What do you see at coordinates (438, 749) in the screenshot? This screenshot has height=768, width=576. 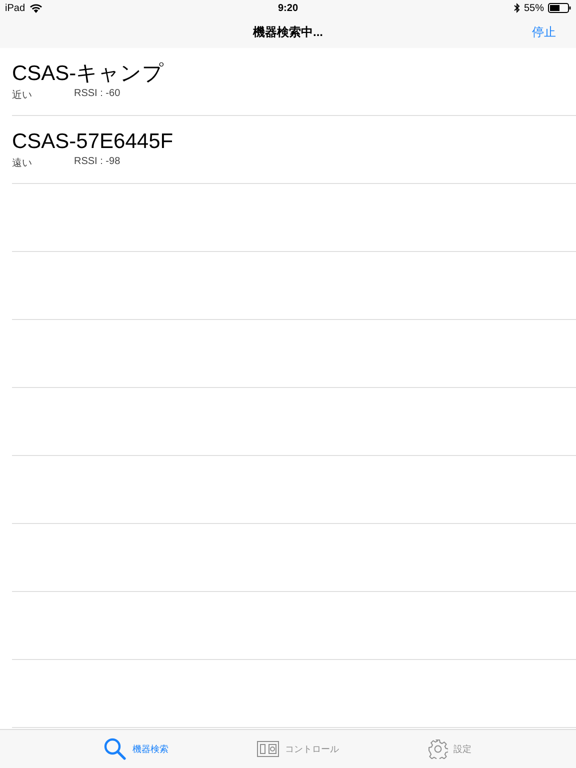 I see `settings-icon` at bounding box center [438, 749].